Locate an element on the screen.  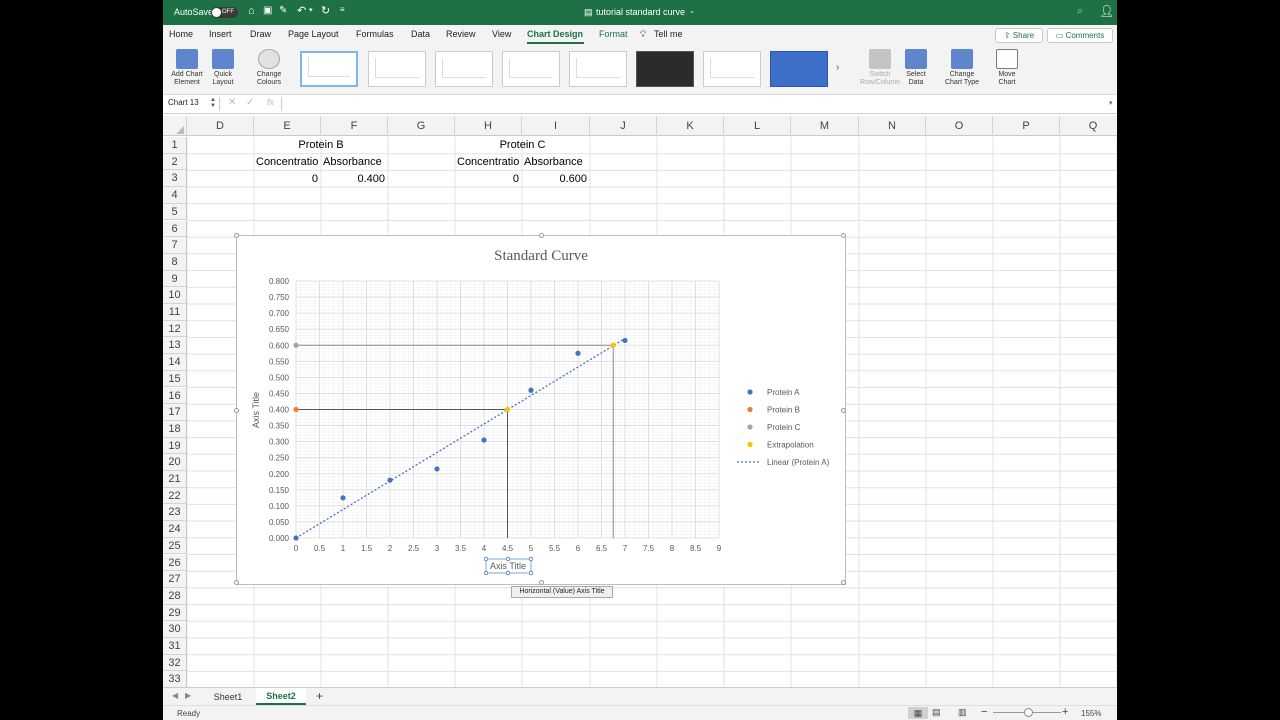
row-header-27: 27 is located at coordinates (175, 579).